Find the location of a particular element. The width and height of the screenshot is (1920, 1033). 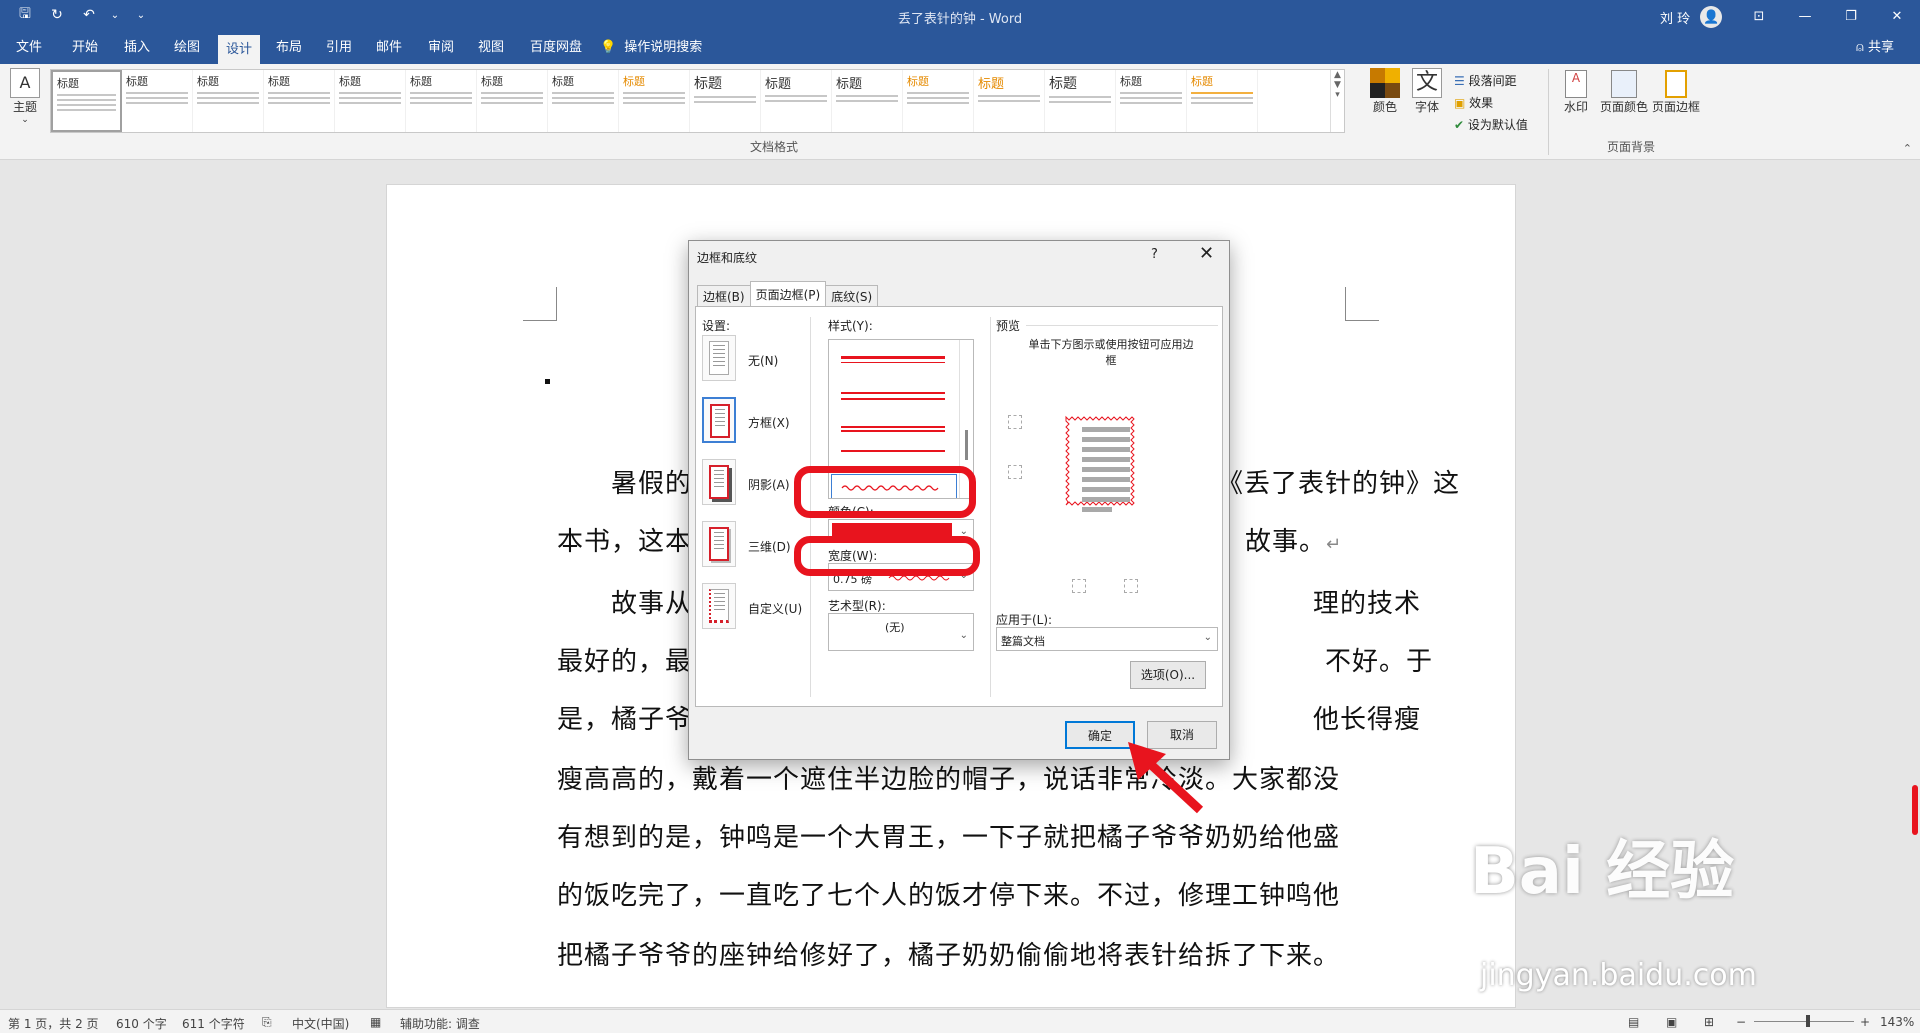

tab-baidu-netdisk: 百度网盘 is located at coordinates (556, 48).